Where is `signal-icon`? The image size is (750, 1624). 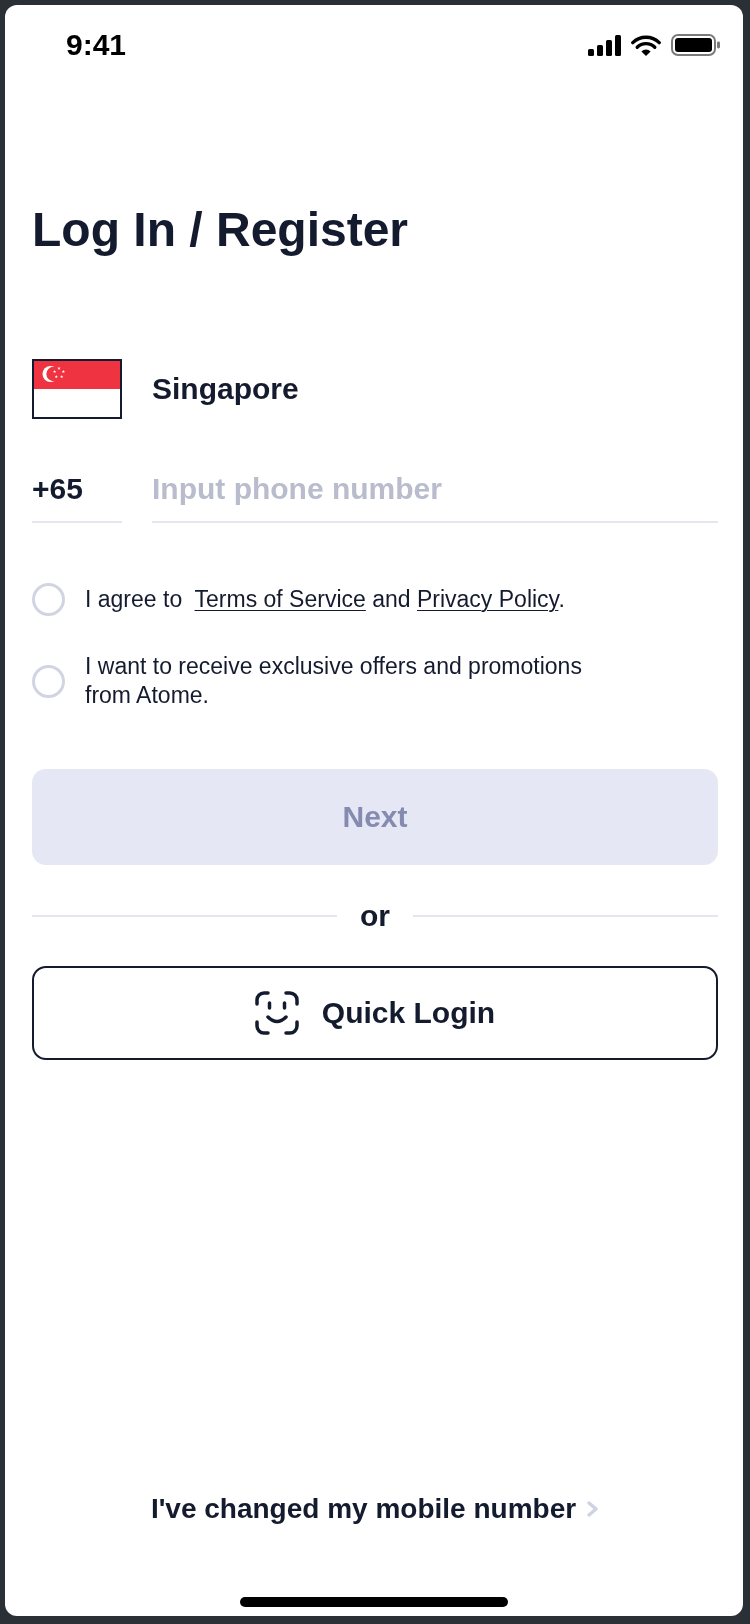
signal-icon is located at coordinates (604, 45).